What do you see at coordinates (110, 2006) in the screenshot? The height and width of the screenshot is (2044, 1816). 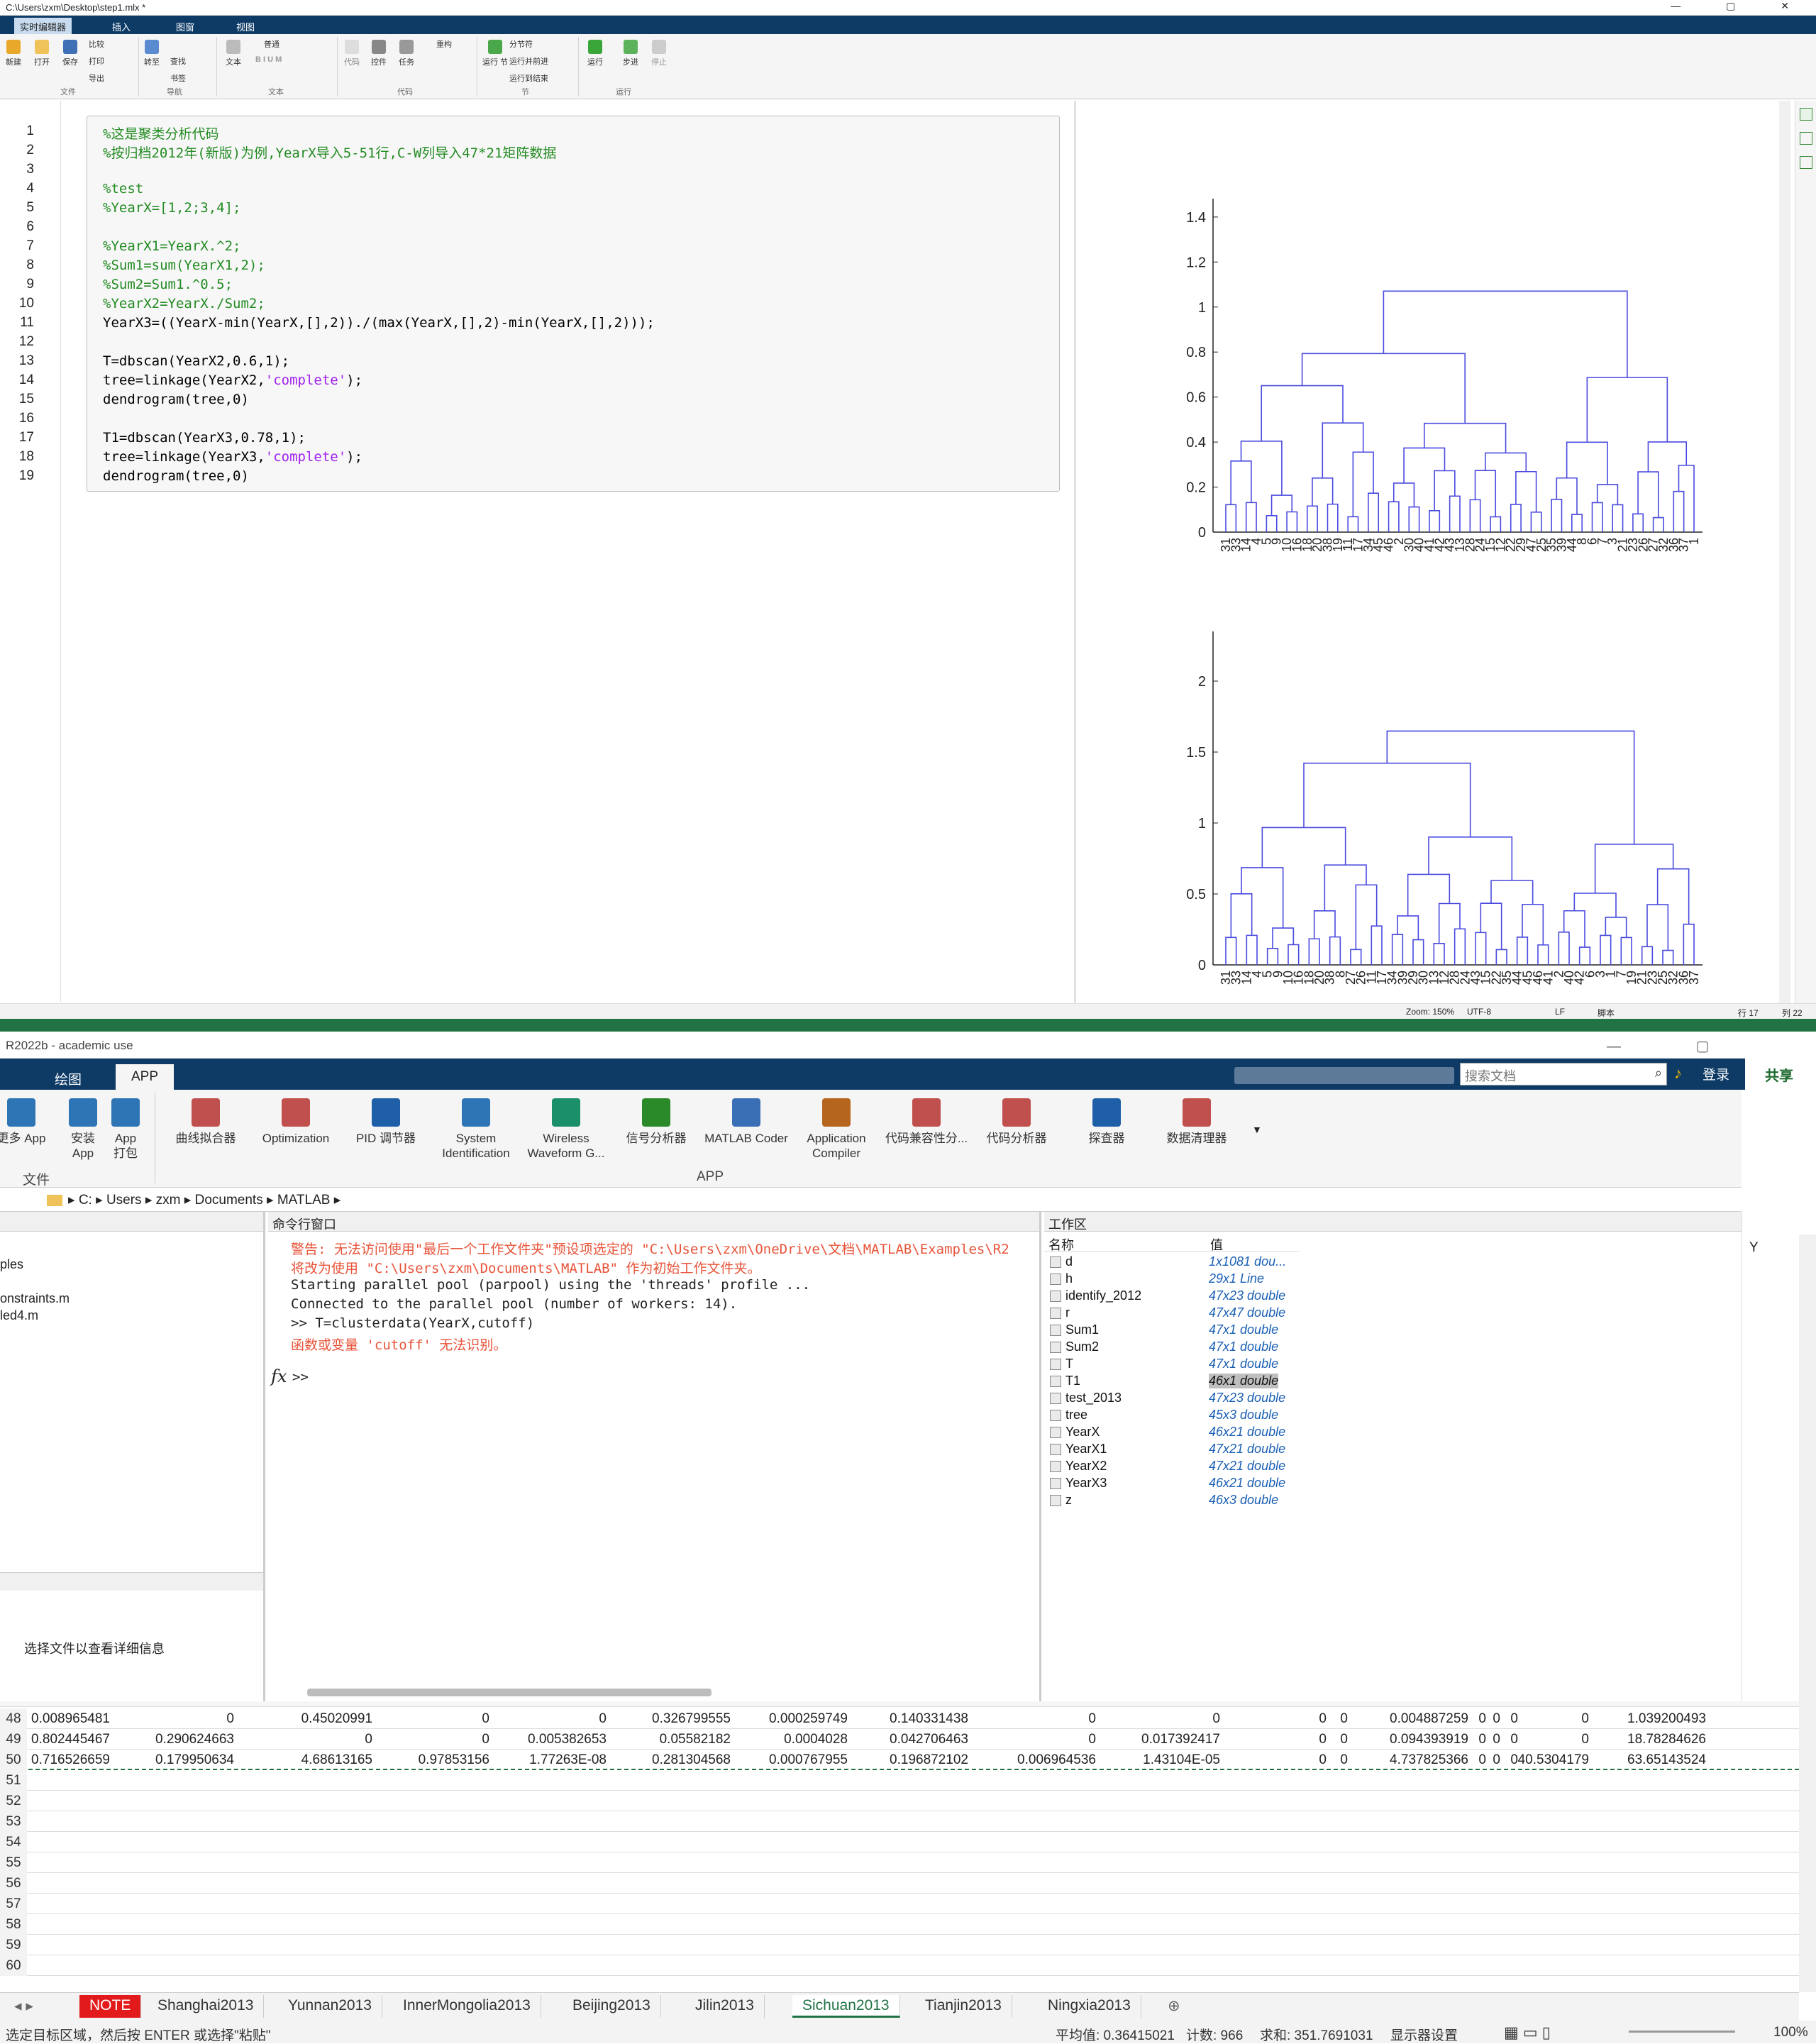 I see `sheet-tab: NOTE` at bounding box center [110, 2006].